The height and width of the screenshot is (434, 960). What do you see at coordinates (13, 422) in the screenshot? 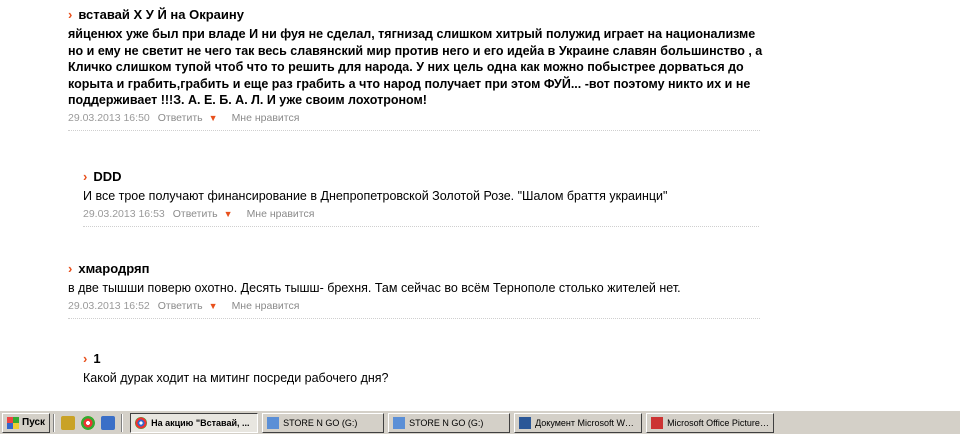
I see `windows-logo-icon` at bounding box center [13, 422].